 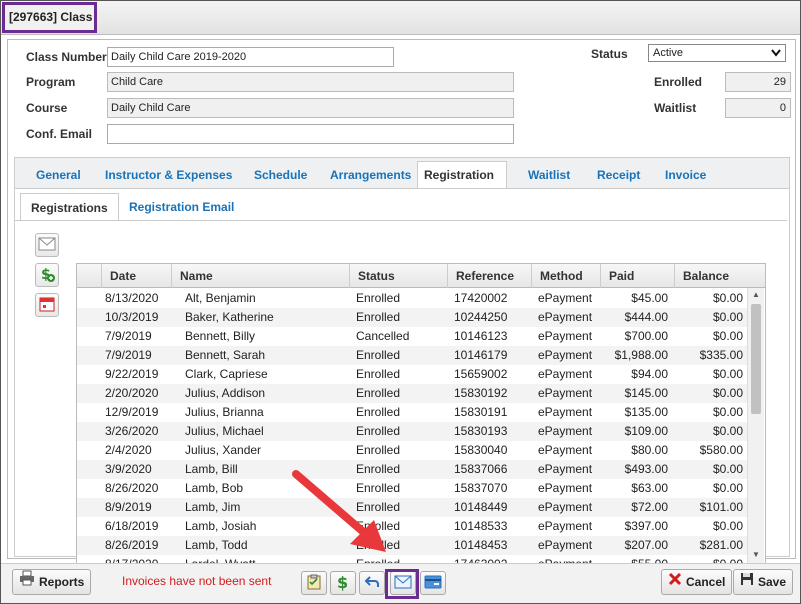 I want to click on col-reference: Reference, so click(x=490, y=276).